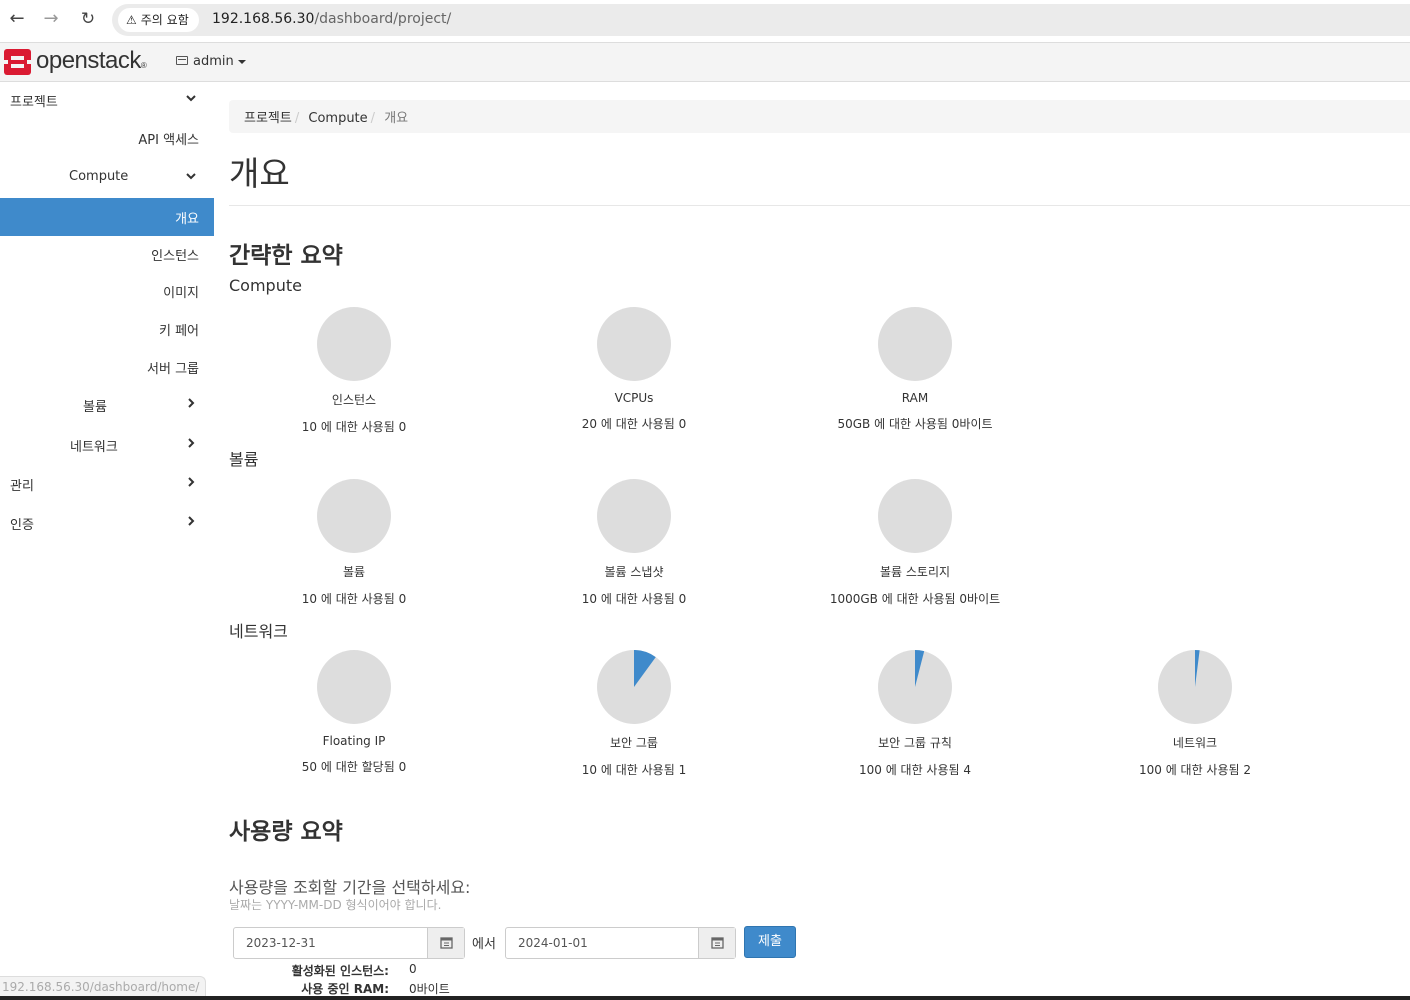 The height and width of the screenshot is (1000, 1410). What do you see at coordinates (168, 140) in the screenshot?
I see `sidebar-item-label: API 액세스` at bounding box center [168, 140].